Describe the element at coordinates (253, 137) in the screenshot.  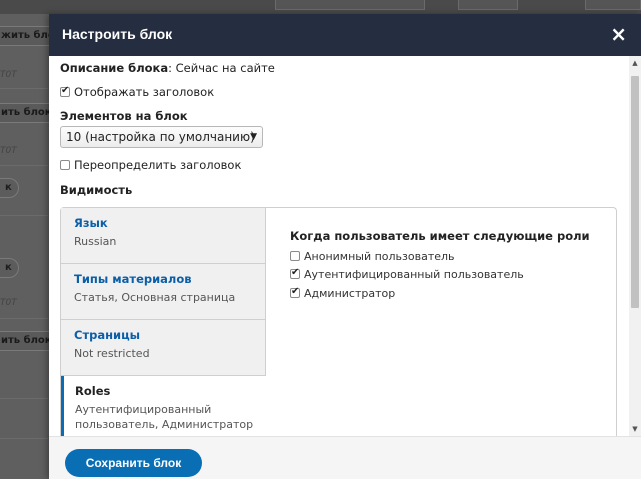
I see `chevron-down-icon: ▼` at that location.